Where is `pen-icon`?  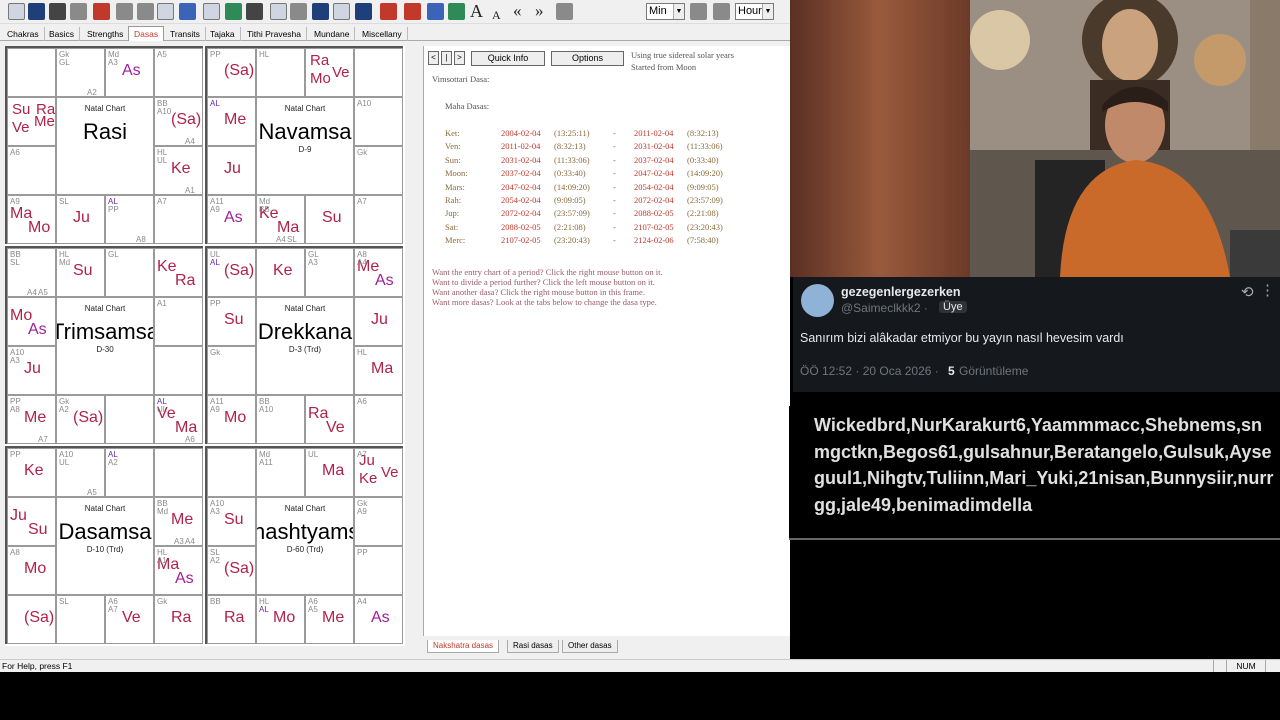
pen-icon is located at coordinates (233, 11).